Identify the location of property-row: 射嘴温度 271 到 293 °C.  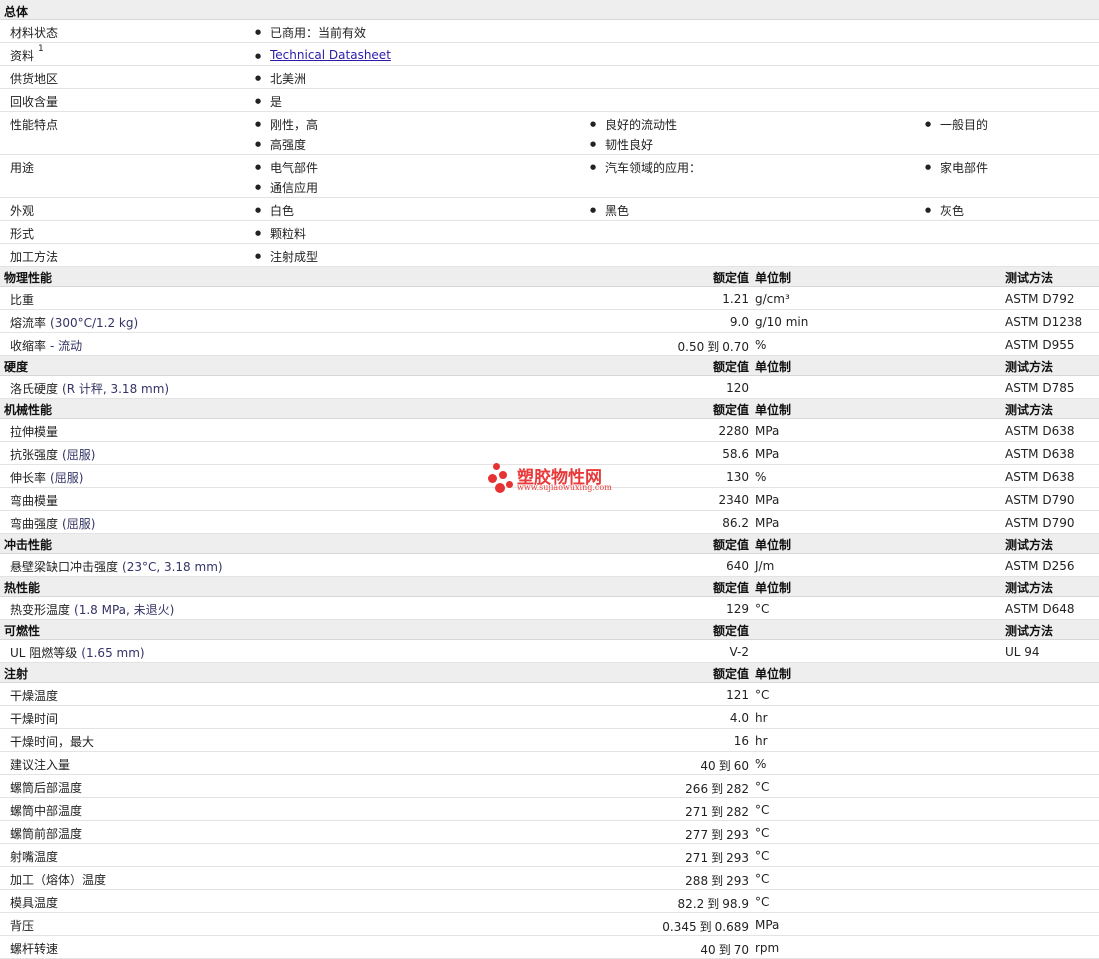
(549, 855).